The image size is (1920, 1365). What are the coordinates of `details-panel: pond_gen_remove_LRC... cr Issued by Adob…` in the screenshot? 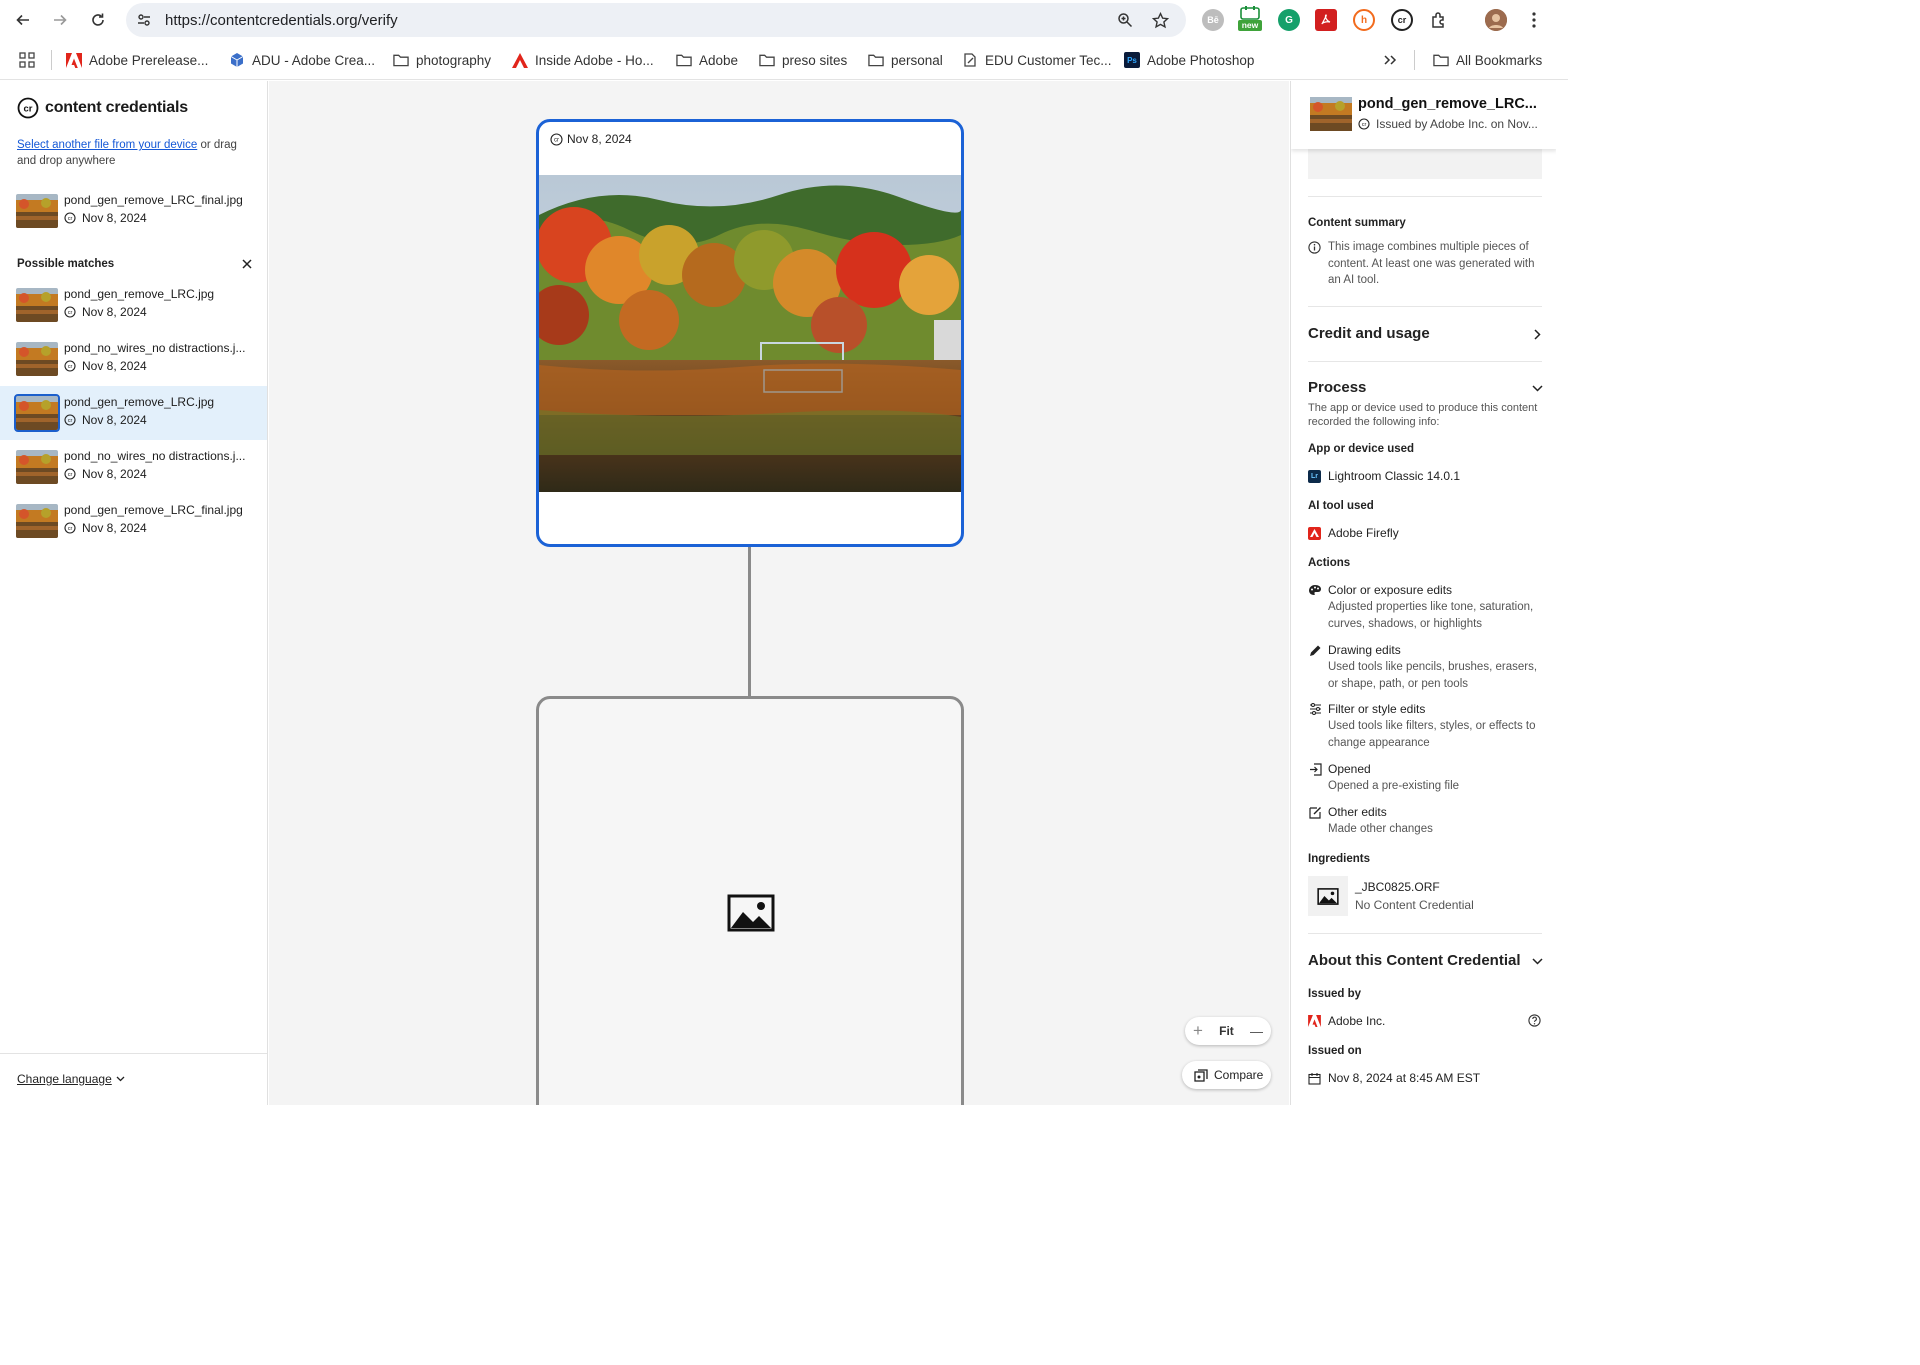 It's located at (1423, 593).